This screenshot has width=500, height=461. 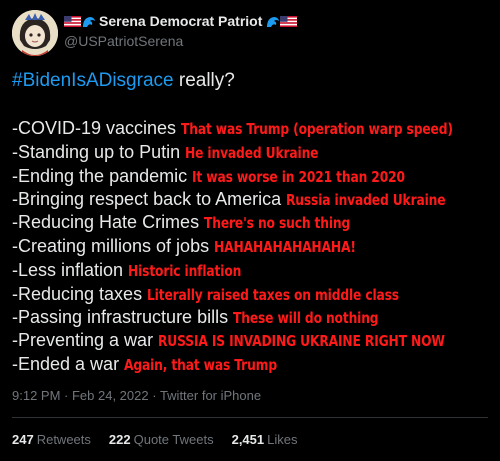 What do you see at coordinates (277, 223) in the screenshot?
I see `line-annotation: There's no such thing` at bounding box center [277, 223].